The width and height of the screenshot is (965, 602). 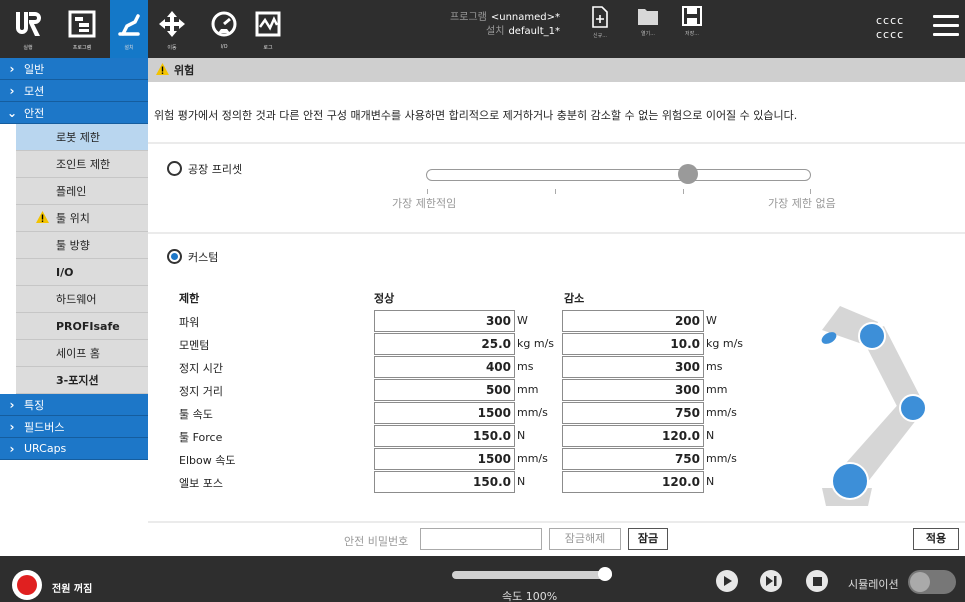 I want to click on tab-installation: 설치, so click(x=129, y=29).